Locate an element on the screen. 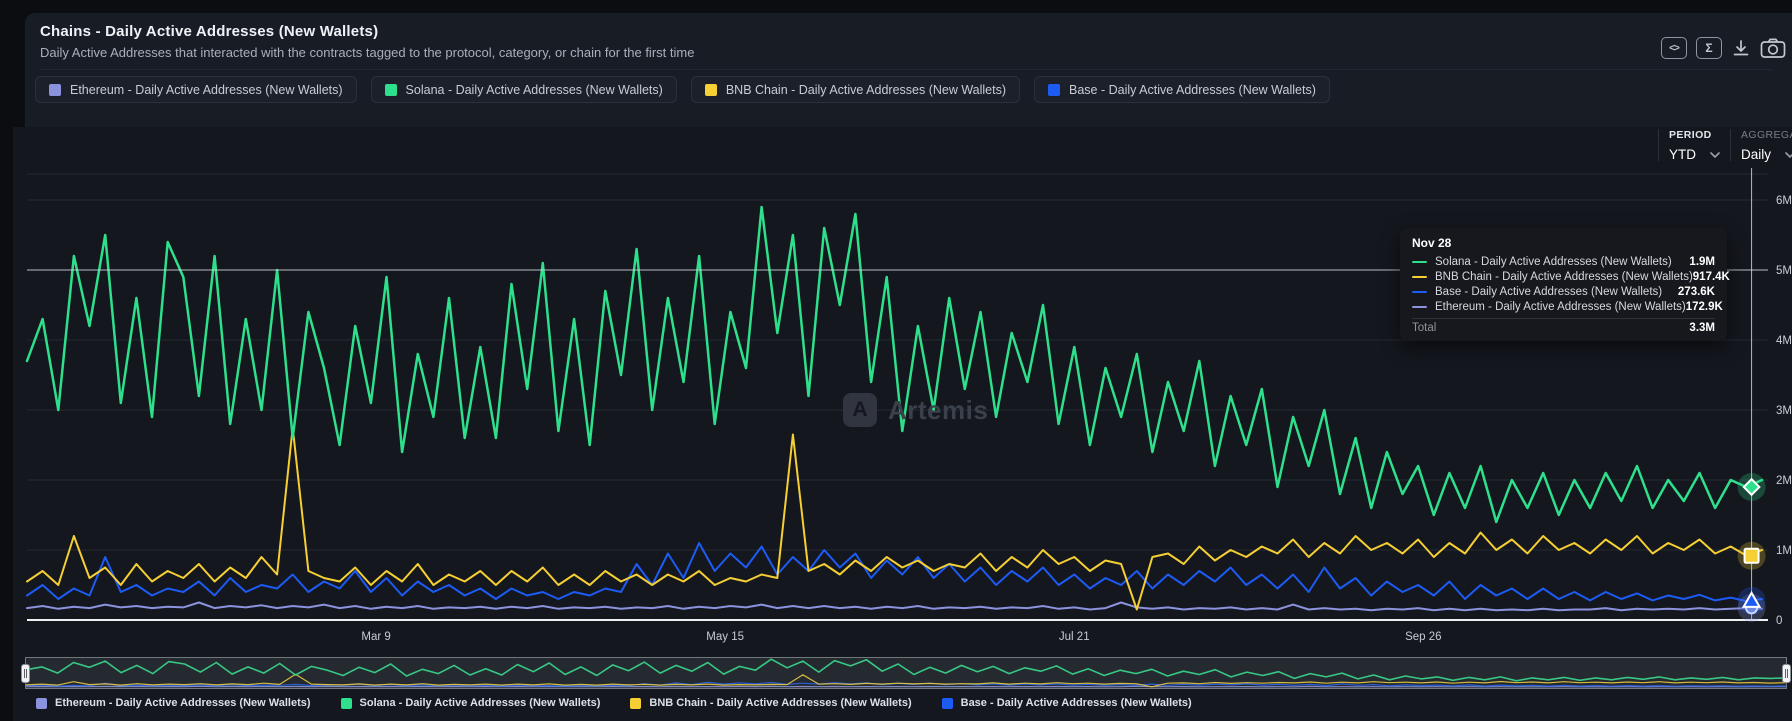 The width and height of the screenshot is (1792, 721). y-axis-tick-label: 6M is located at coordinates (1784, 201).